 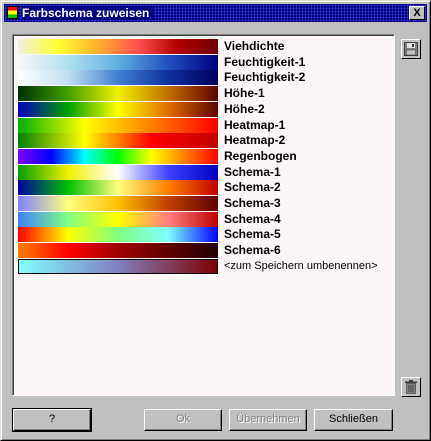 I want to click on list-item: <zum Speichern umbenennen>, so click(x=203, y=266).